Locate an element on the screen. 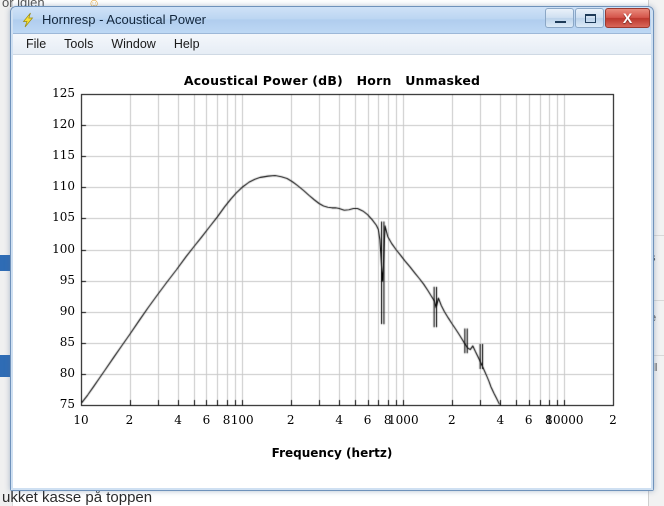  minimize-button is located at coordinates (559, 18).